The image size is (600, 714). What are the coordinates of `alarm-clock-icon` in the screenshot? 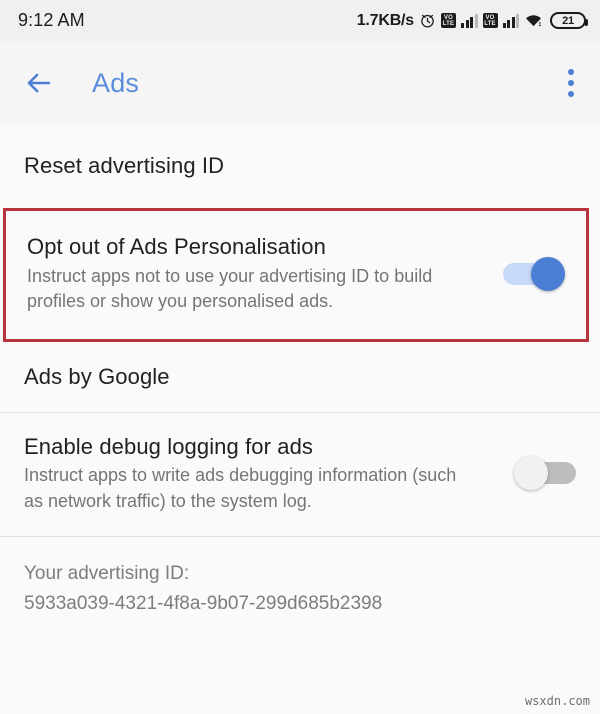 It's located at (427, 21).